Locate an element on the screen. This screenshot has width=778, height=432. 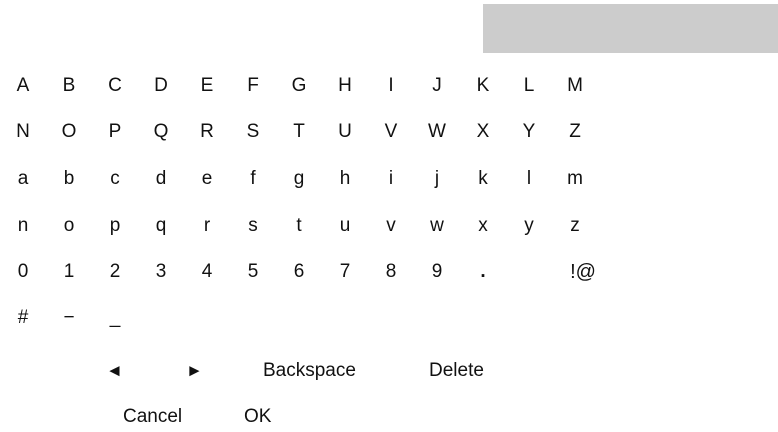
key-8: 8 is located at coordinates (391, 272).